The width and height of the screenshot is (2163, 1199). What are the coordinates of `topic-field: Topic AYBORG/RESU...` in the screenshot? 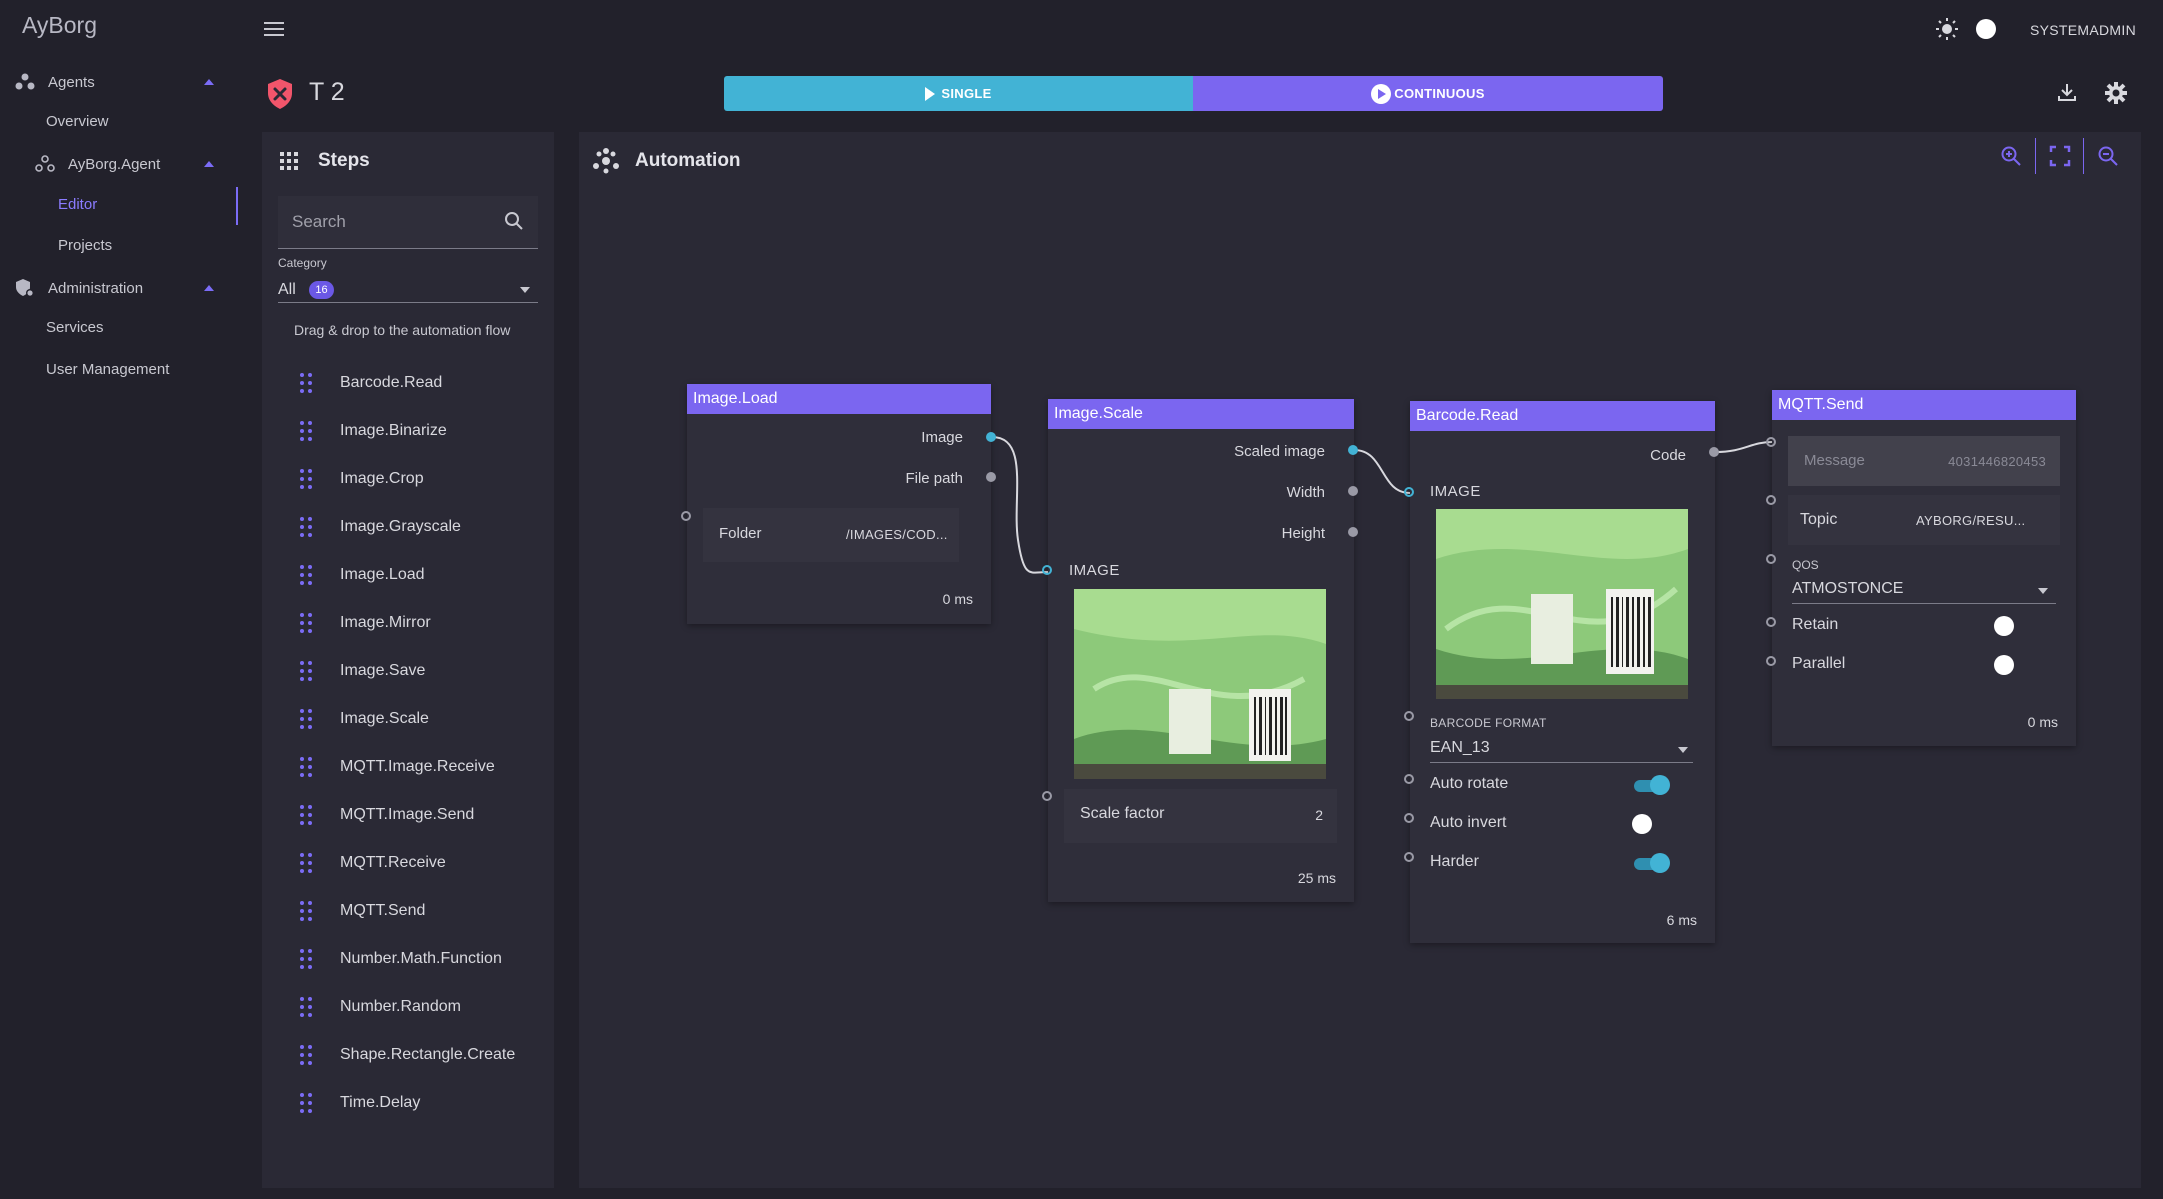 It's located at (1924, 520).